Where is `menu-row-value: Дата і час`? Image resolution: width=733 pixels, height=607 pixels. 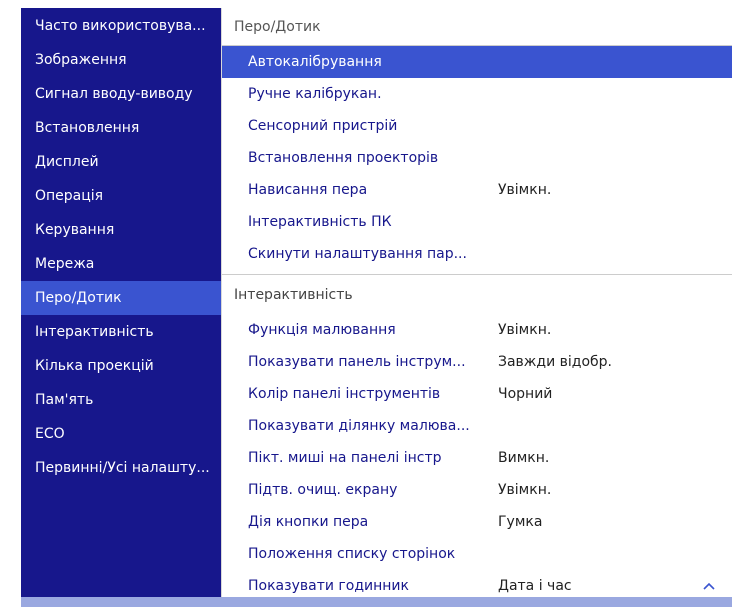
menu-row-value: Дата і час is located at coordinates (535, 586).